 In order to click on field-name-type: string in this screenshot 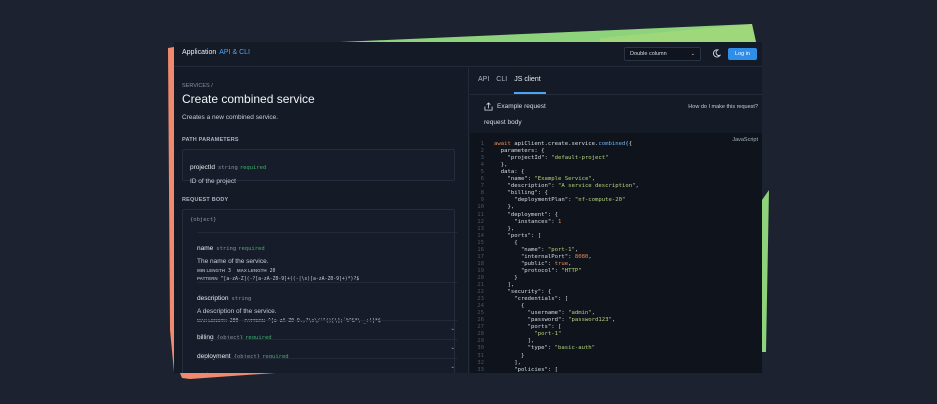, I will do `click(226, 249)`.